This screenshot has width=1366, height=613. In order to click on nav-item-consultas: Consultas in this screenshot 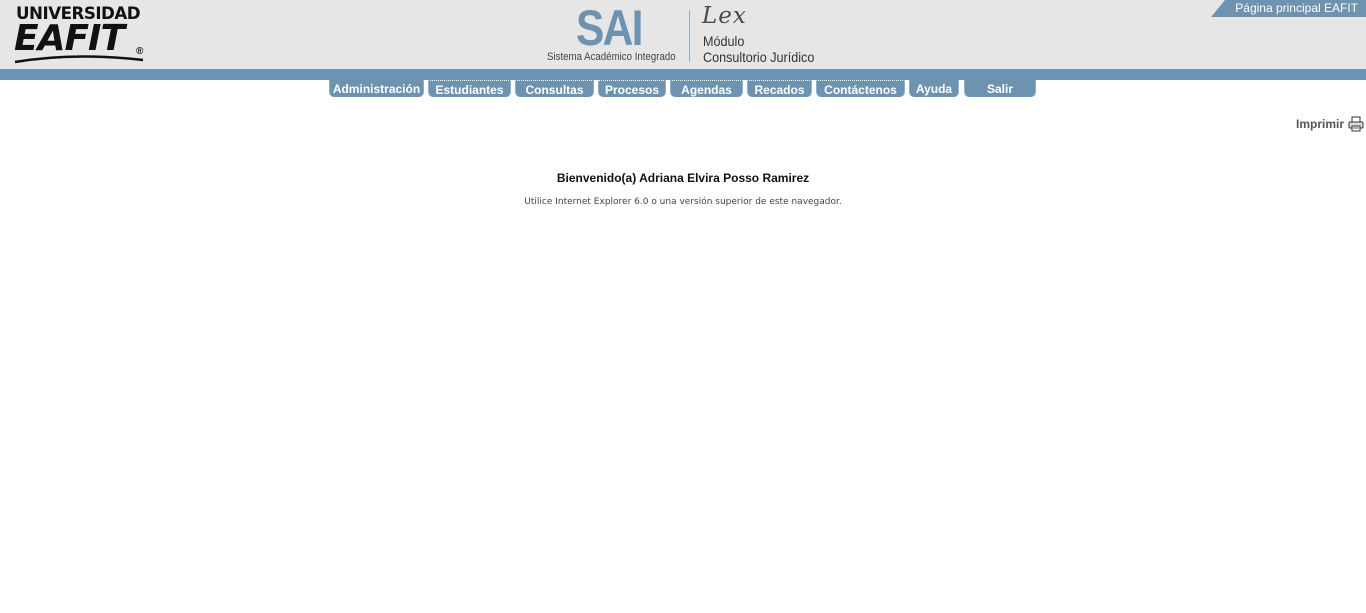, I will do `click(554, 88)`.